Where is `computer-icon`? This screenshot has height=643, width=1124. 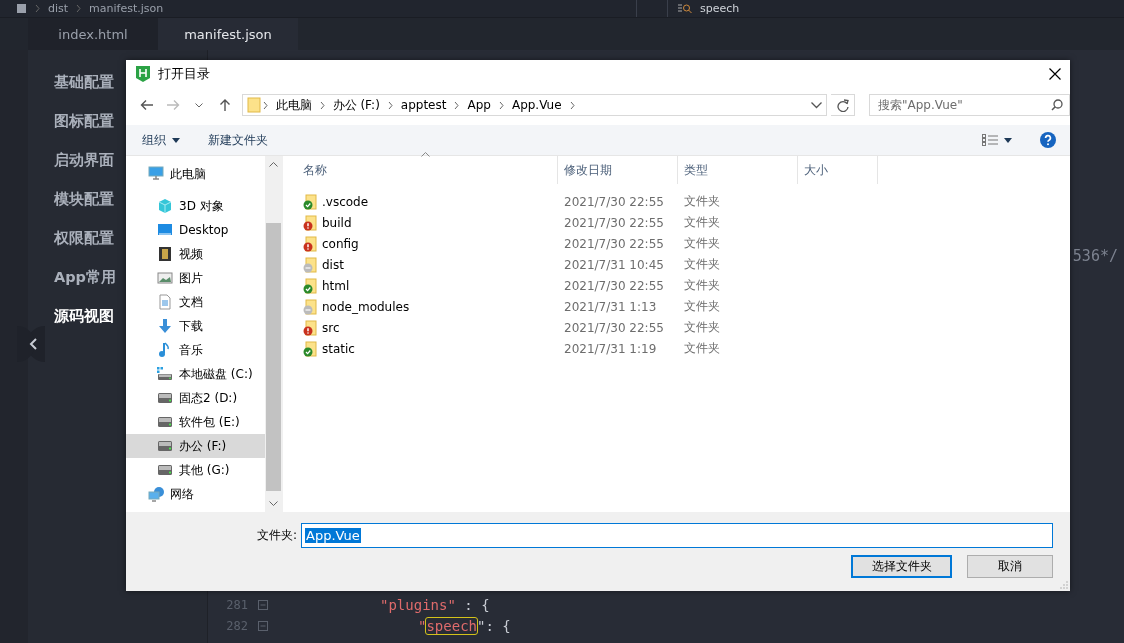
computer-icon is located at coordinates (156, 174).